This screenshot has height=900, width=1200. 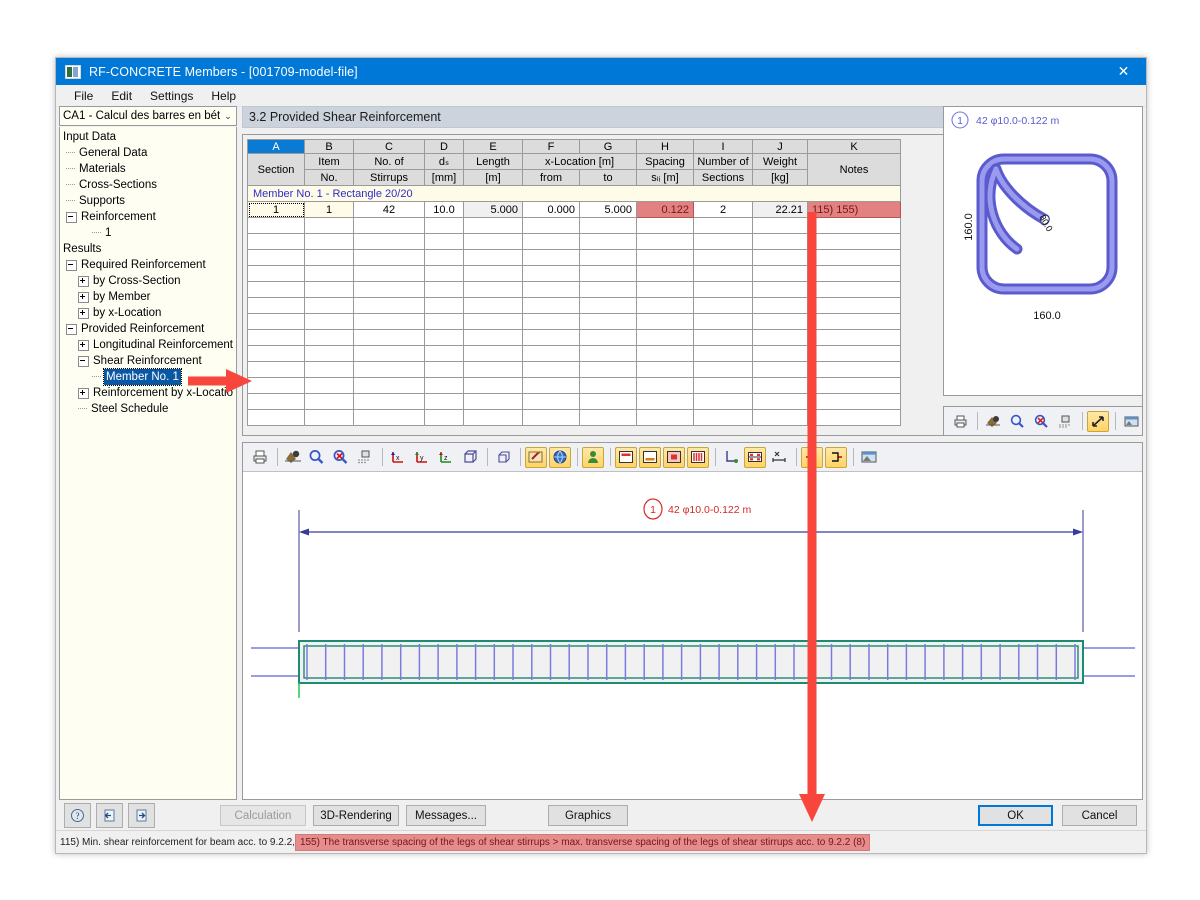 What do you see at coordinates (83, 297) in the screenshot?
I see `expand-toggle-icon` at bounding box center [83, 297].